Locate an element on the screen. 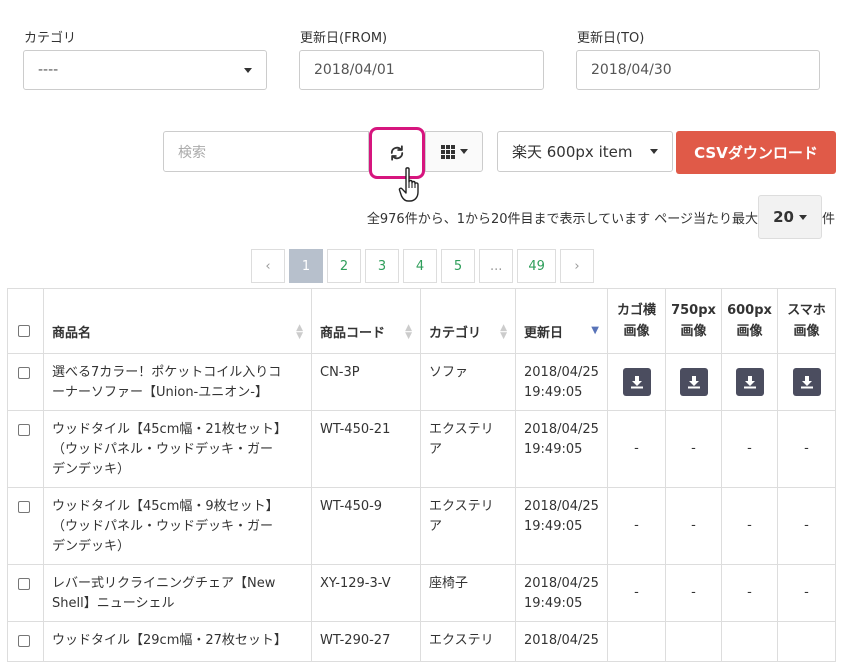  column-header-updated-label: 更新日 is located at coordinates (544, 333).